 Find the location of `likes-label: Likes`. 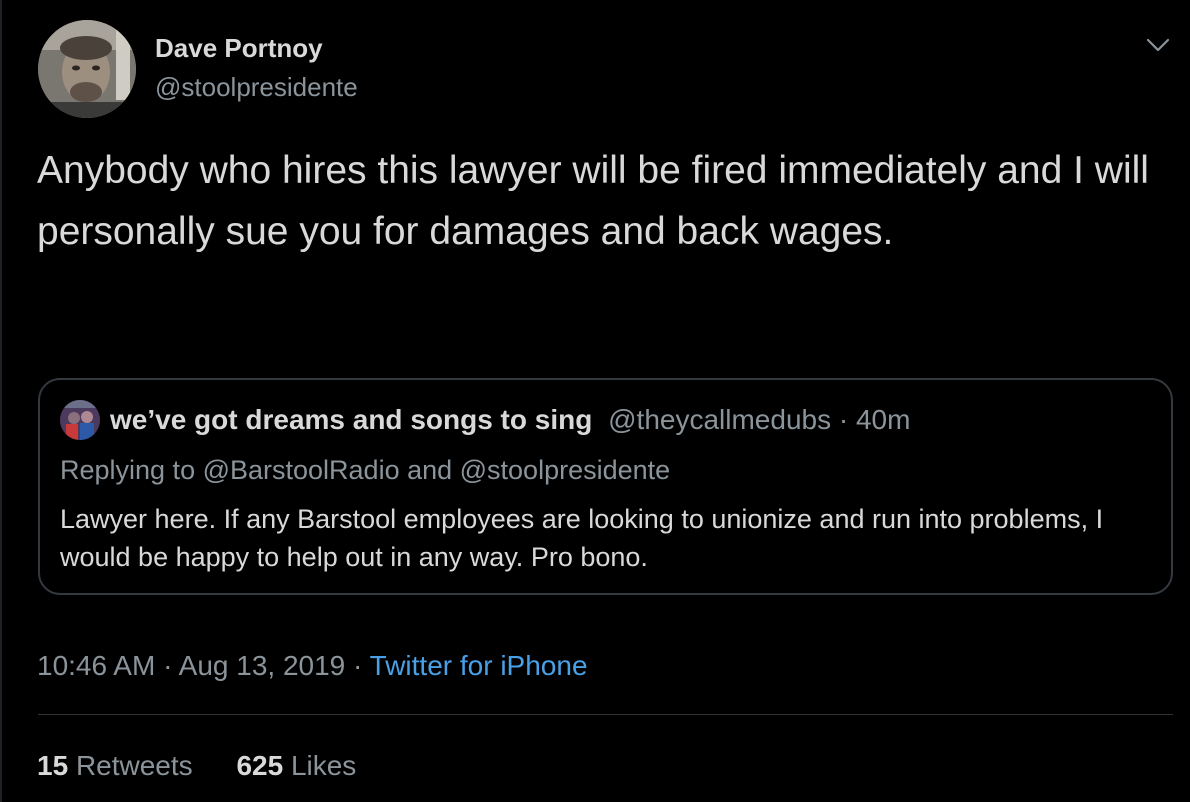

likes-label: Likes is located at coordinates (323, 765).